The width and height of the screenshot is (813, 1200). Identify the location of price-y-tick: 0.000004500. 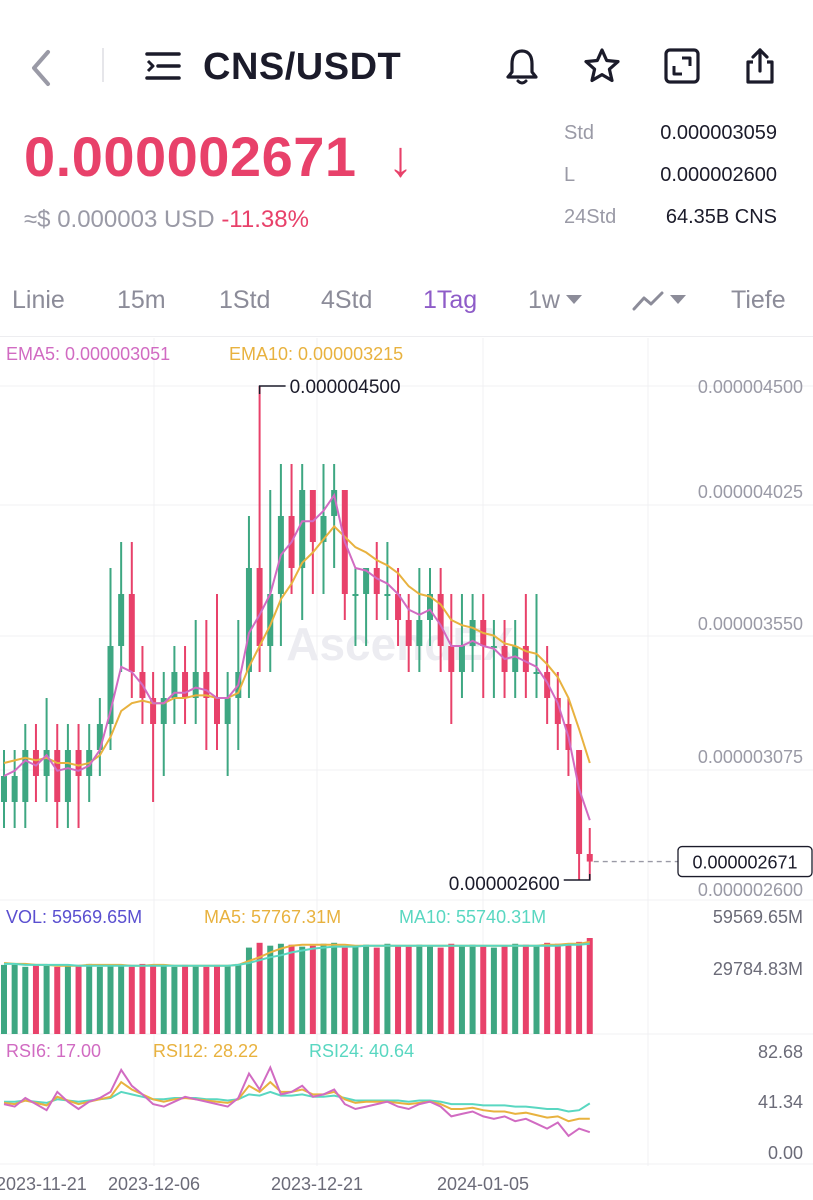
(750, 387).